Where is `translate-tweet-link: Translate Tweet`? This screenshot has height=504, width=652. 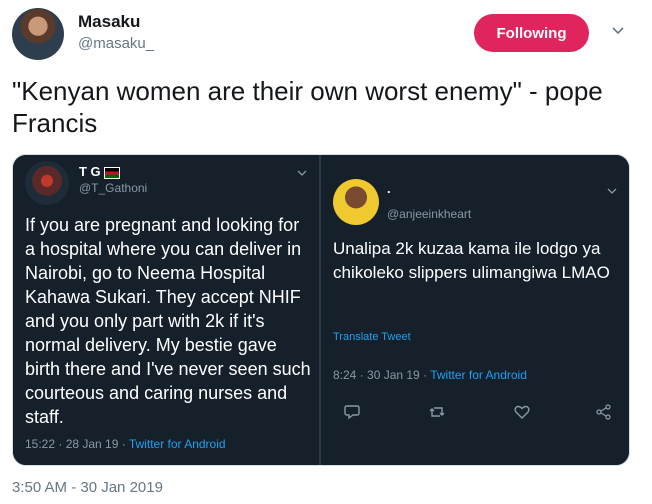 translate-tweet-link: Translate Tweet is located at coordinates (372, 337).